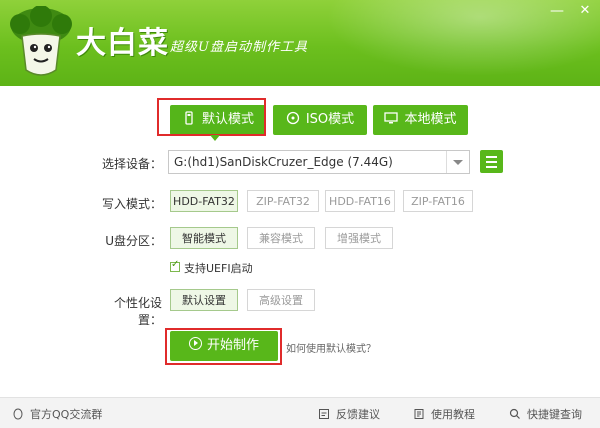 This screenshot has width=600, height=428. I want to click on device-label: 选择设备：, so click(131, 164).